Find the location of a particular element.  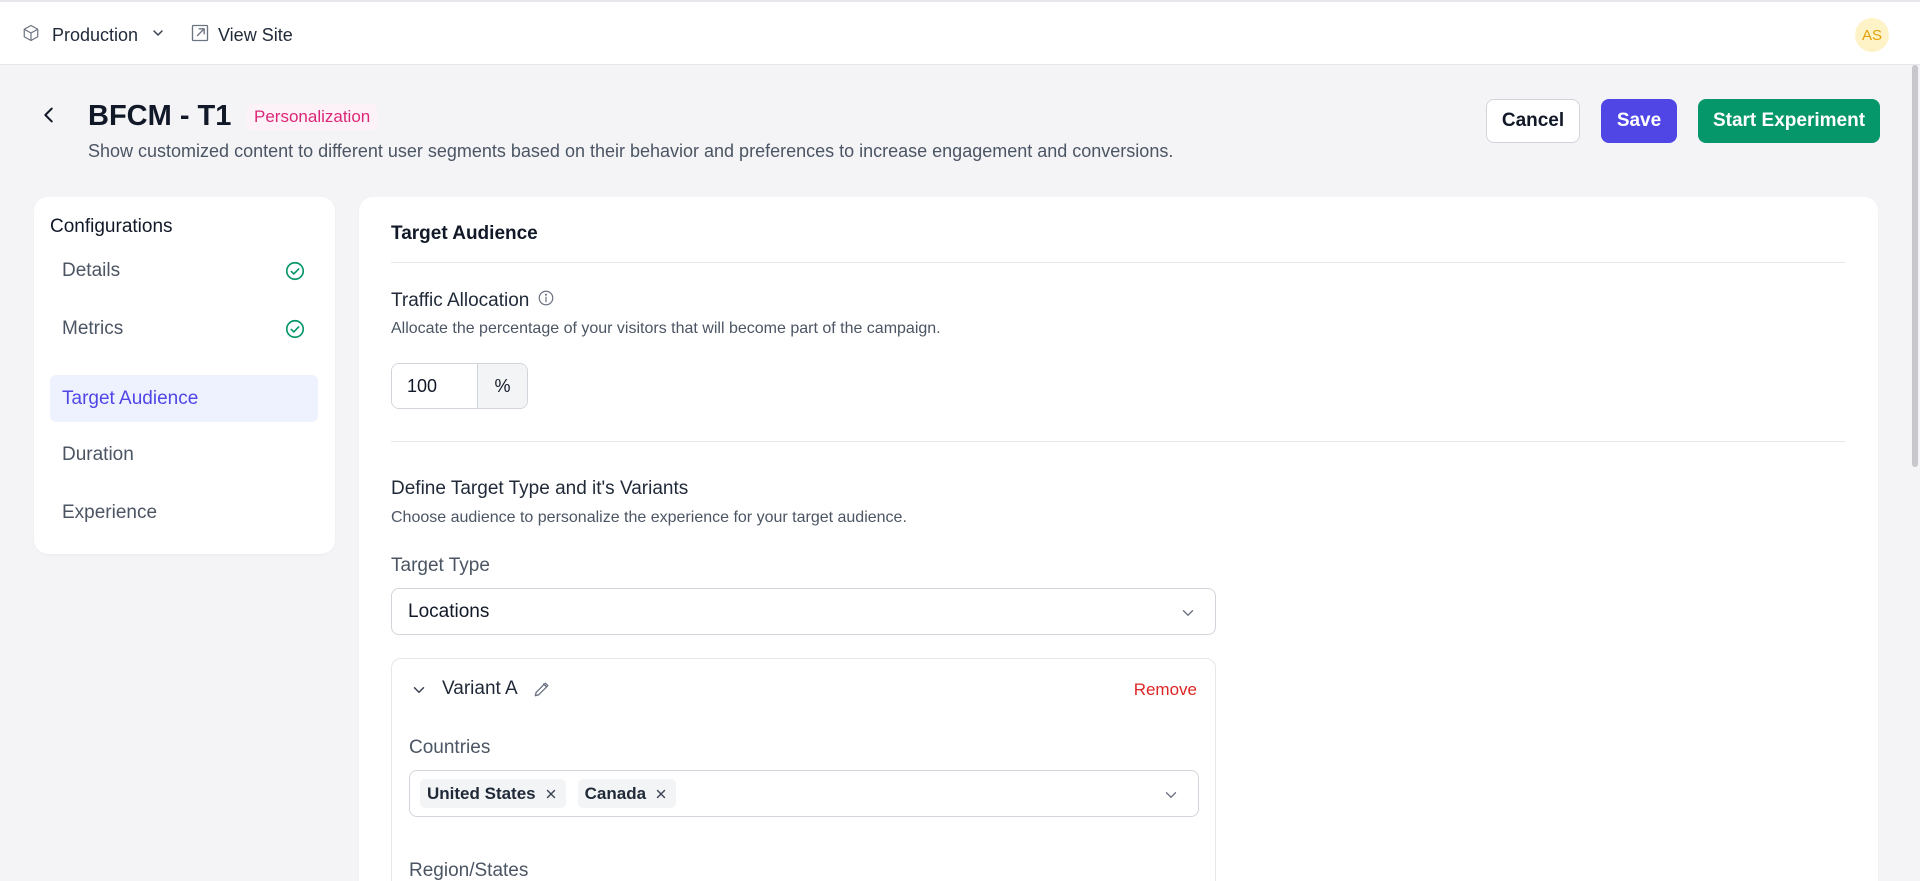

target-type-value: Locations is located at coordinates (449, 611).